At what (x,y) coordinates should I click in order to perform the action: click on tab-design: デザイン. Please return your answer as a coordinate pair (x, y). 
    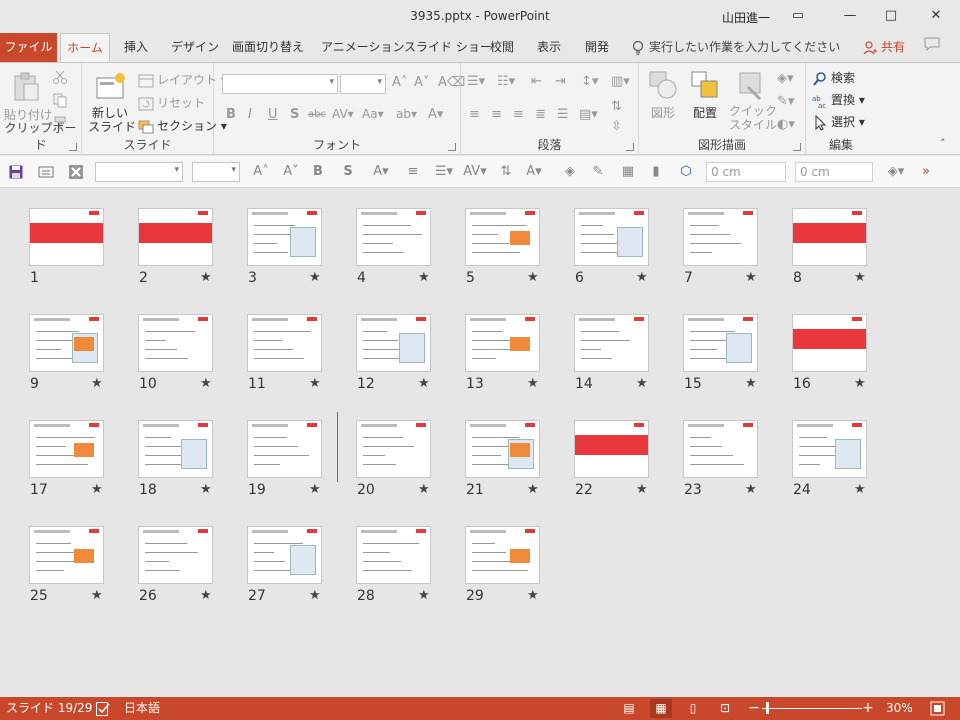
    Looking at the image, I should click on (195, 47).